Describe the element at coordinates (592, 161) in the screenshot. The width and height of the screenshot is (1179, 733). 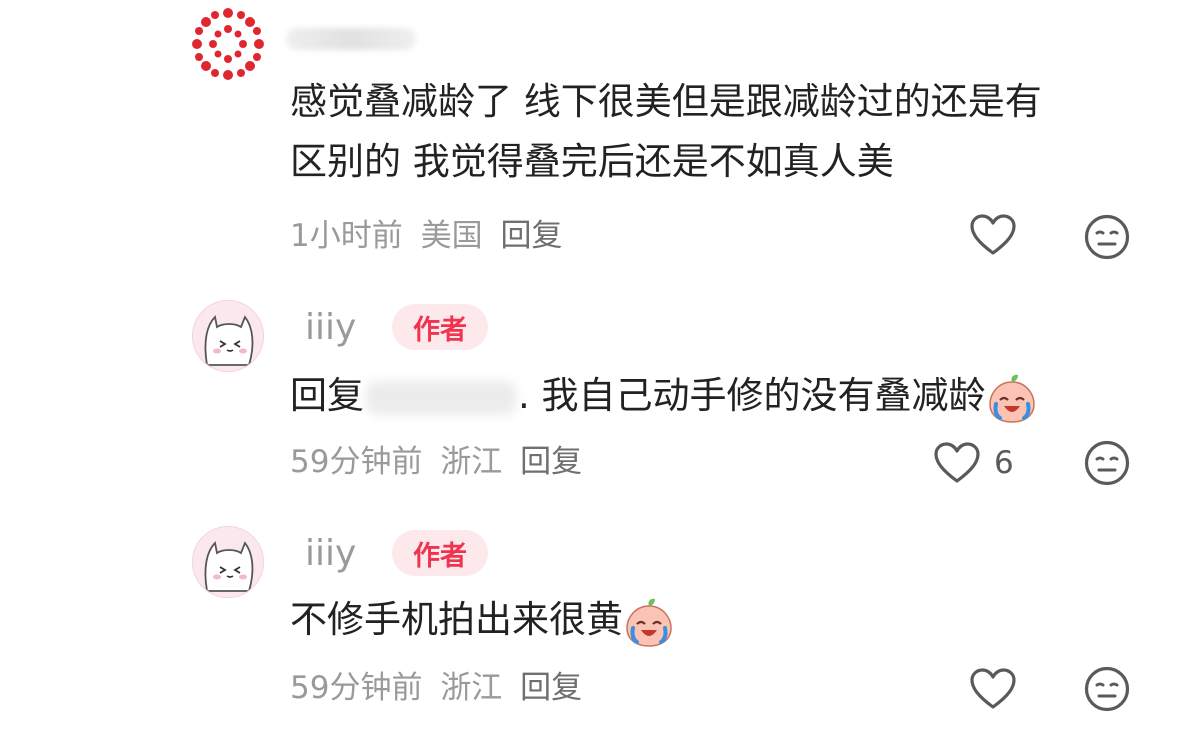
I see `comment-text-line: 区别的 我觉得叠完后还是不如真人美` at that location.